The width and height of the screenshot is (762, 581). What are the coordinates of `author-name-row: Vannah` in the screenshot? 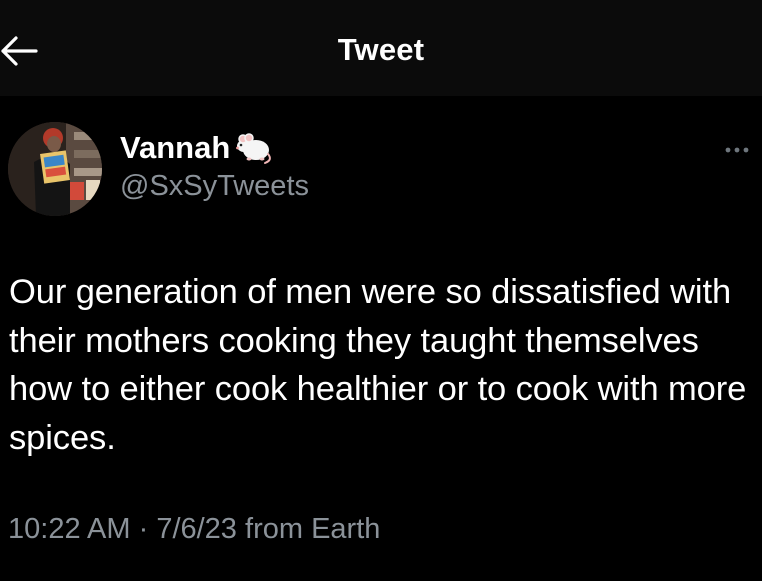 It's located at (197, 148).